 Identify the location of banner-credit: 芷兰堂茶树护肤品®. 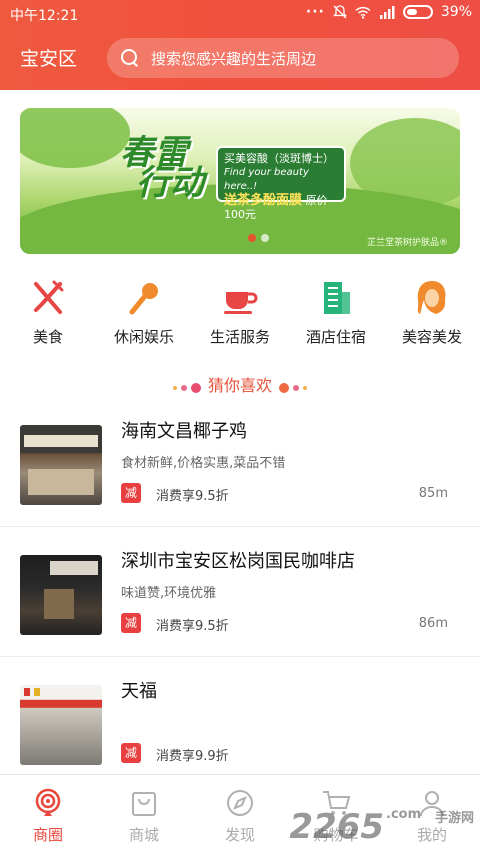
(407, 243).